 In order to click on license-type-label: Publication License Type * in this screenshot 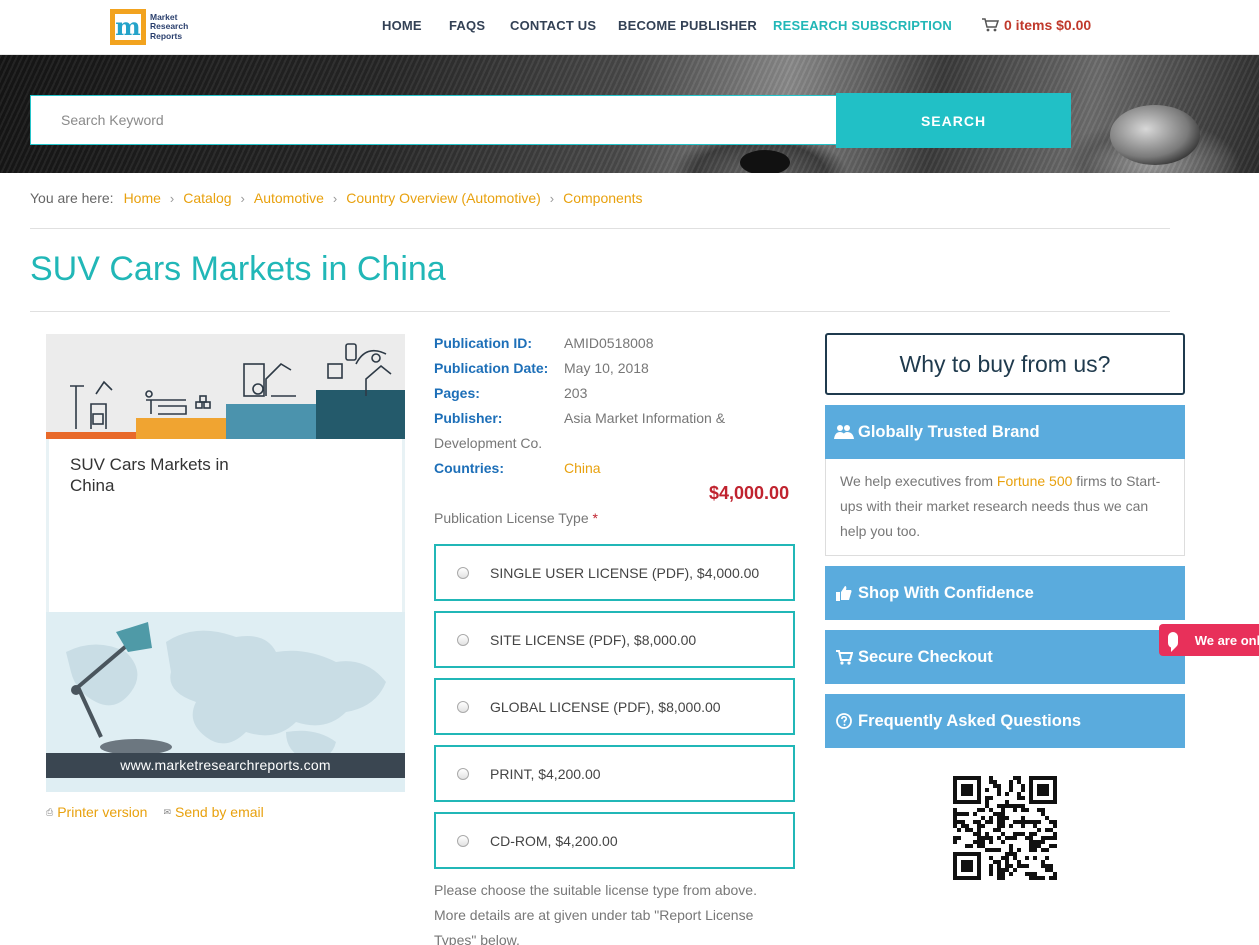, I will do `click(516, 518)`.